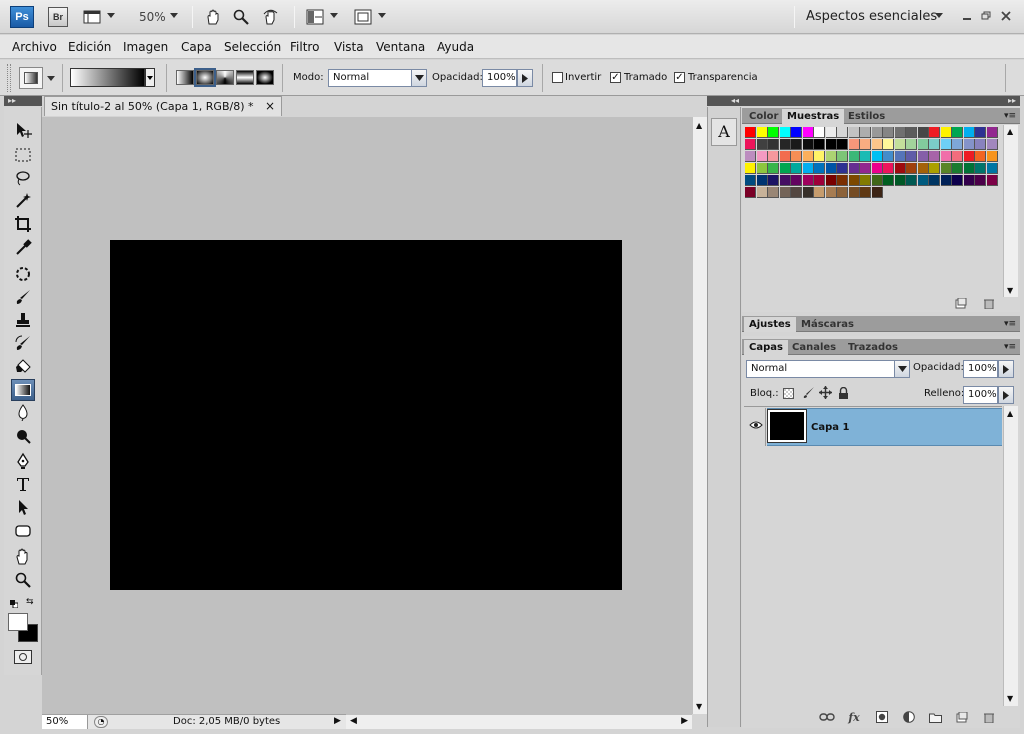 This screenshot has height=734, width=1024. Describe the element at coordinates (615, 77) in the screenshot. I see `dither-checkbox: ✓` at that location.